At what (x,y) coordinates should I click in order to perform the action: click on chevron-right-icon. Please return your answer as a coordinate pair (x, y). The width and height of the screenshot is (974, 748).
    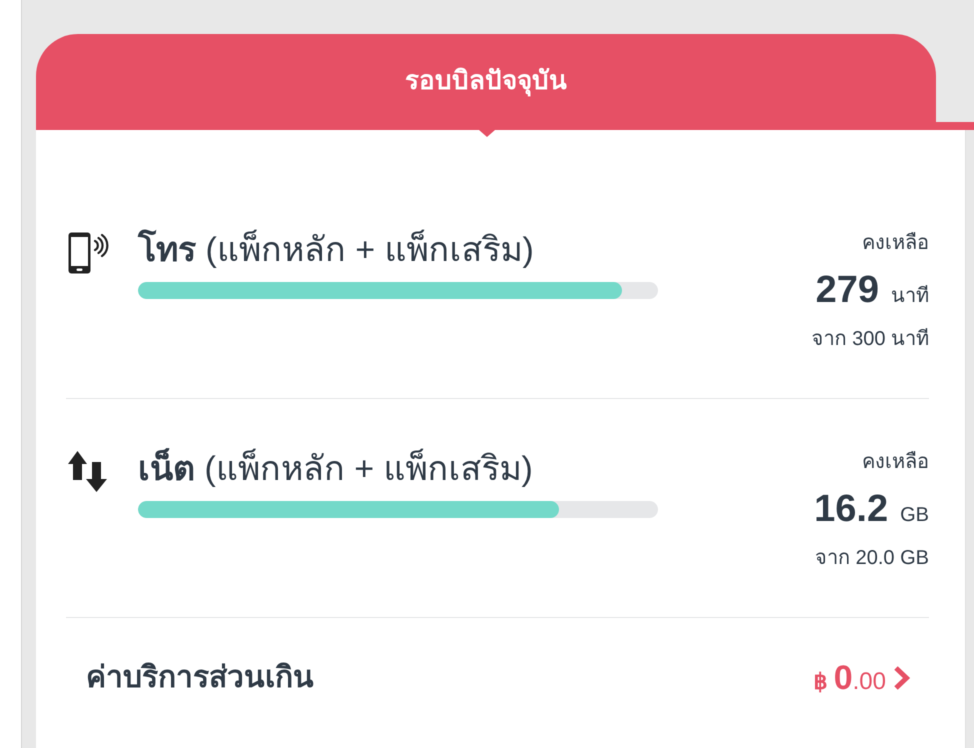
    Looking at the image, I should click on (902, 678).